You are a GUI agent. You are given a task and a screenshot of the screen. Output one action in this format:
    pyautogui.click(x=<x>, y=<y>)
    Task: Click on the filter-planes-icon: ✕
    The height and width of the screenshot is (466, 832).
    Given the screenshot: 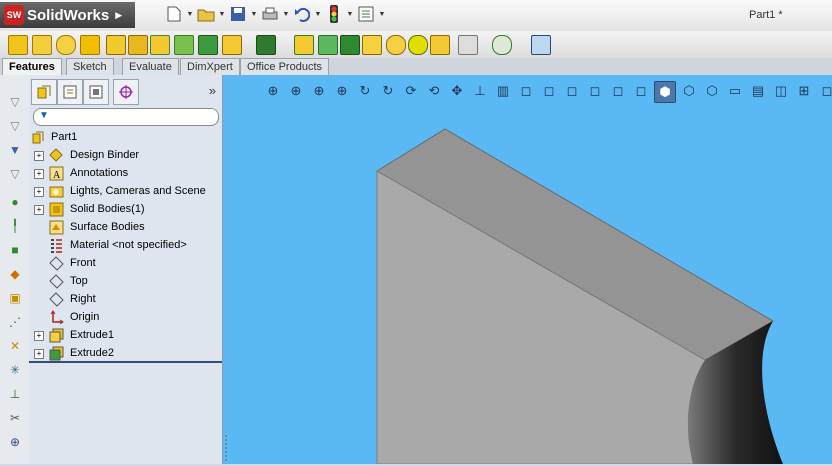 What is the action you would take?
    pyautogui.click(x=15, y=346)
    